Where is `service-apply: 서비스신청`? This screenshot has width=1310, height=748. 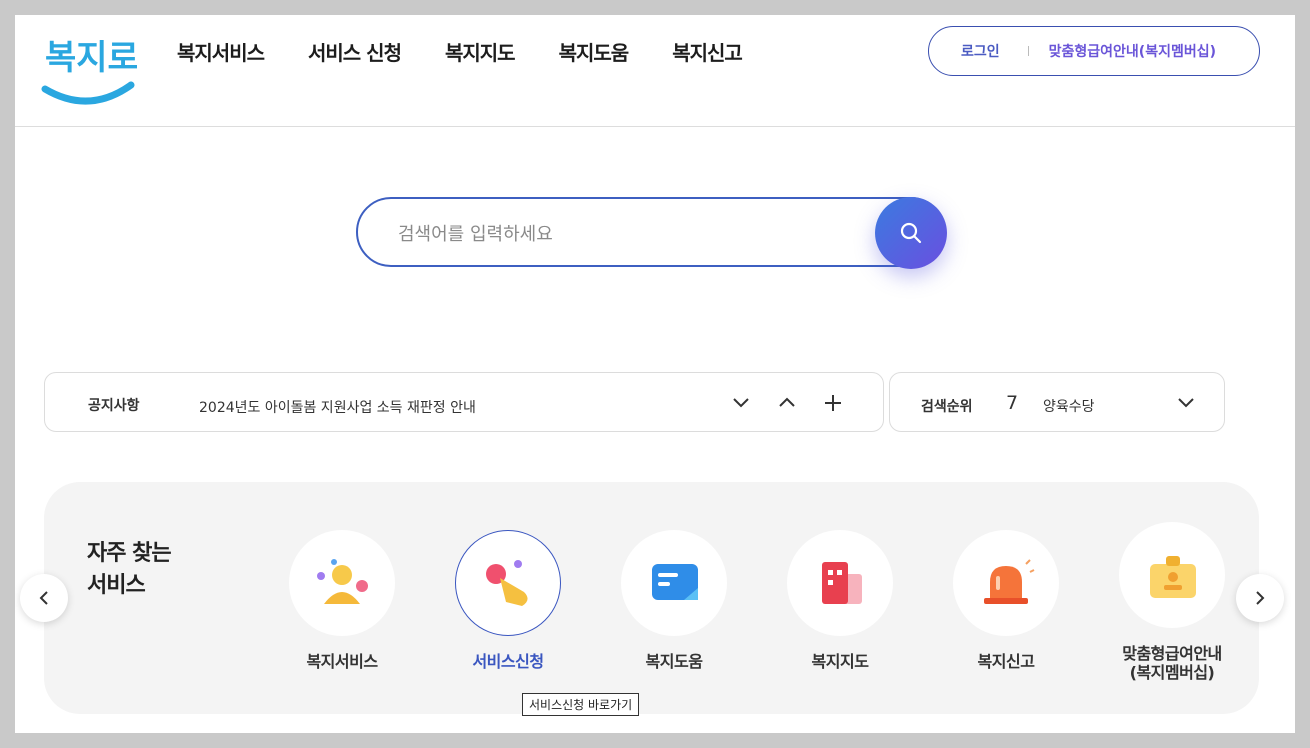 service-apply: 서비스신청 is located at coordinates (508, 600).